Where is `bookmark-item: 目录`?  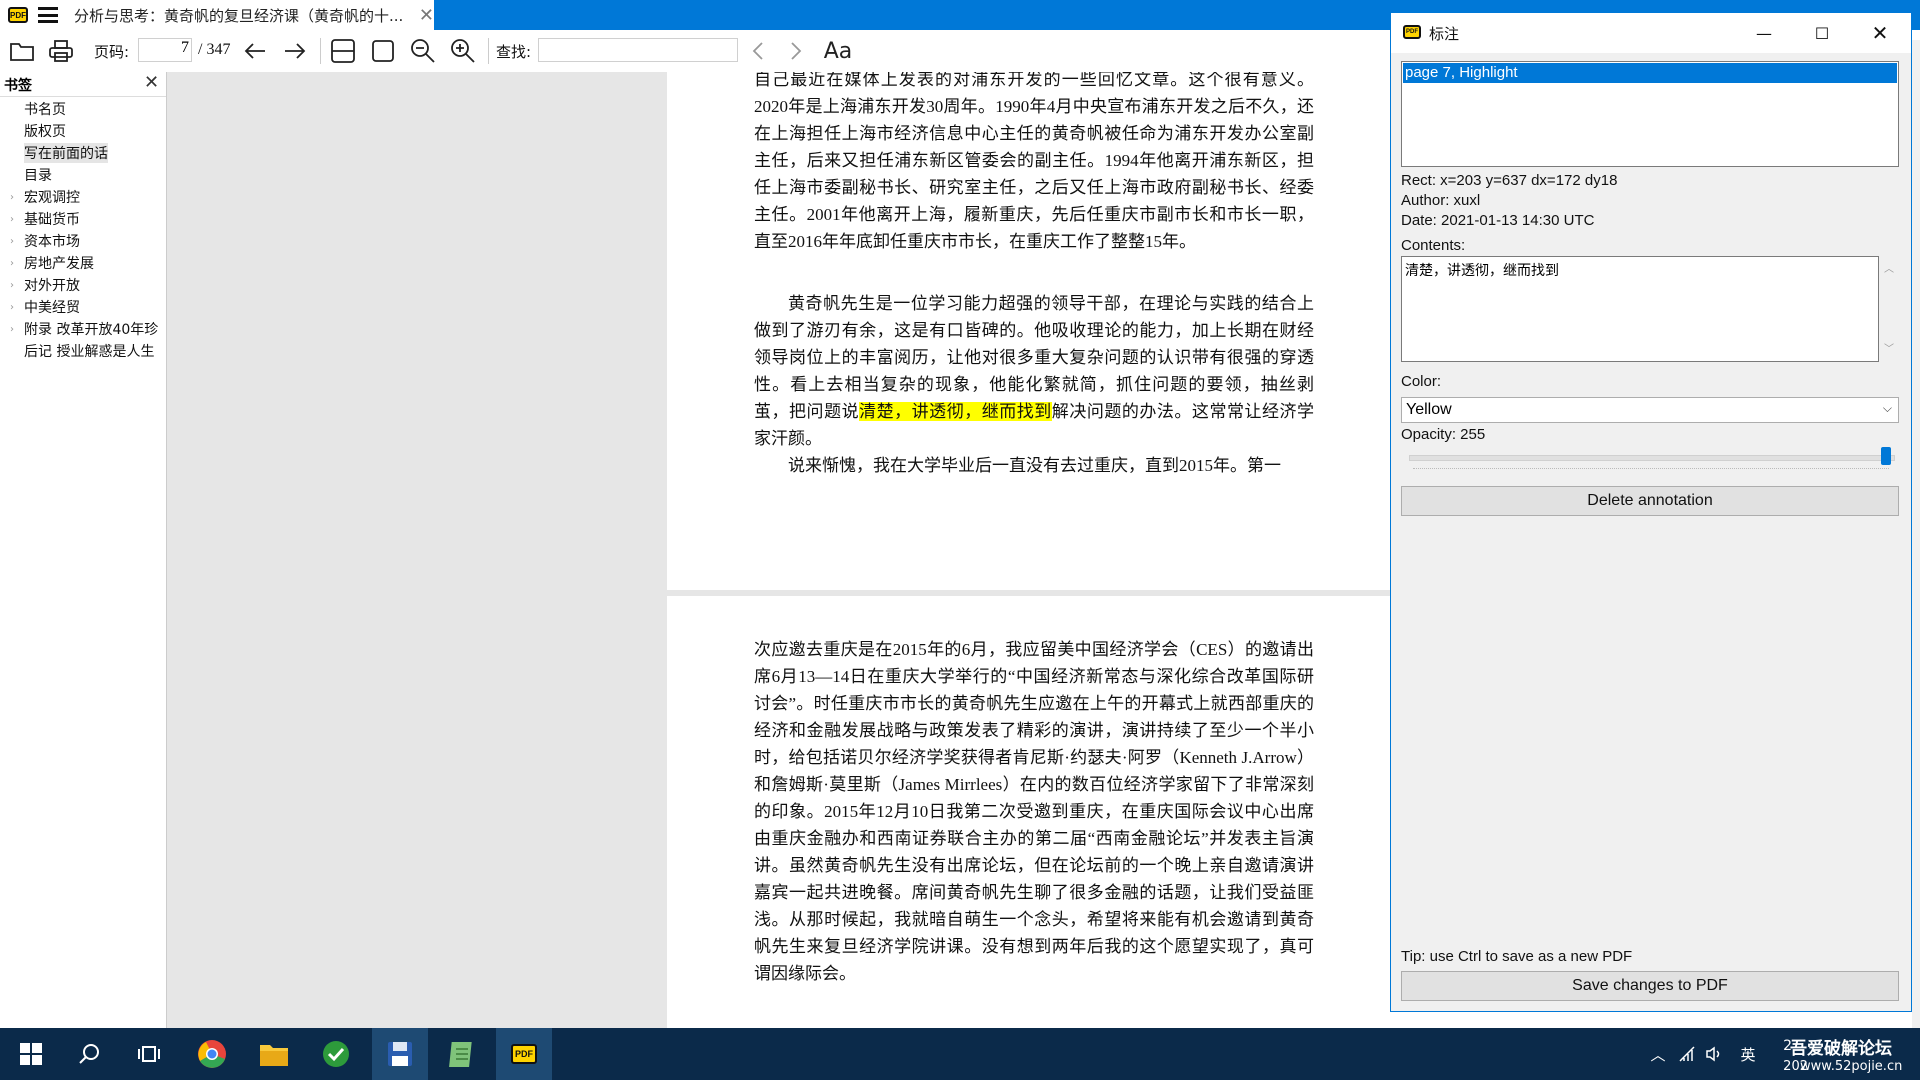 bookmark-item: 目录 is located at coordinates (31, 175).